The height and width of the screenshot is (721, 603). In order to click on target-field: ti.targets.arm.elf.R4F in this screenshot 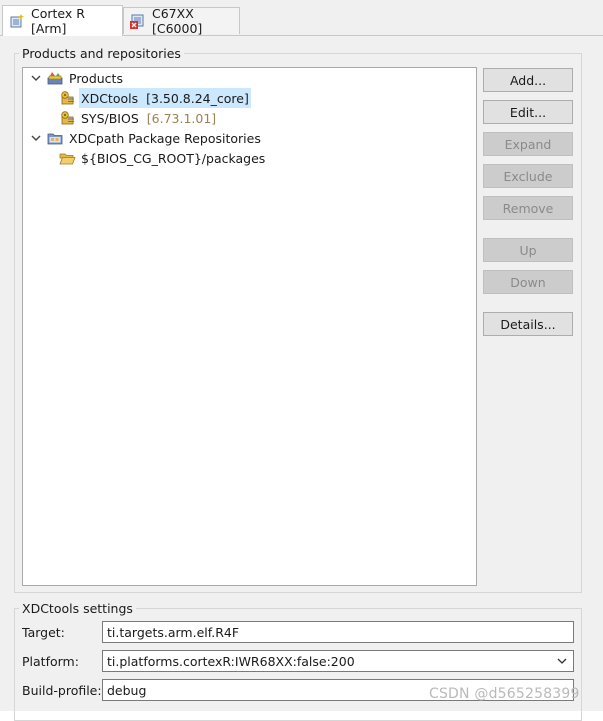, I will do `click(338, 632)`.